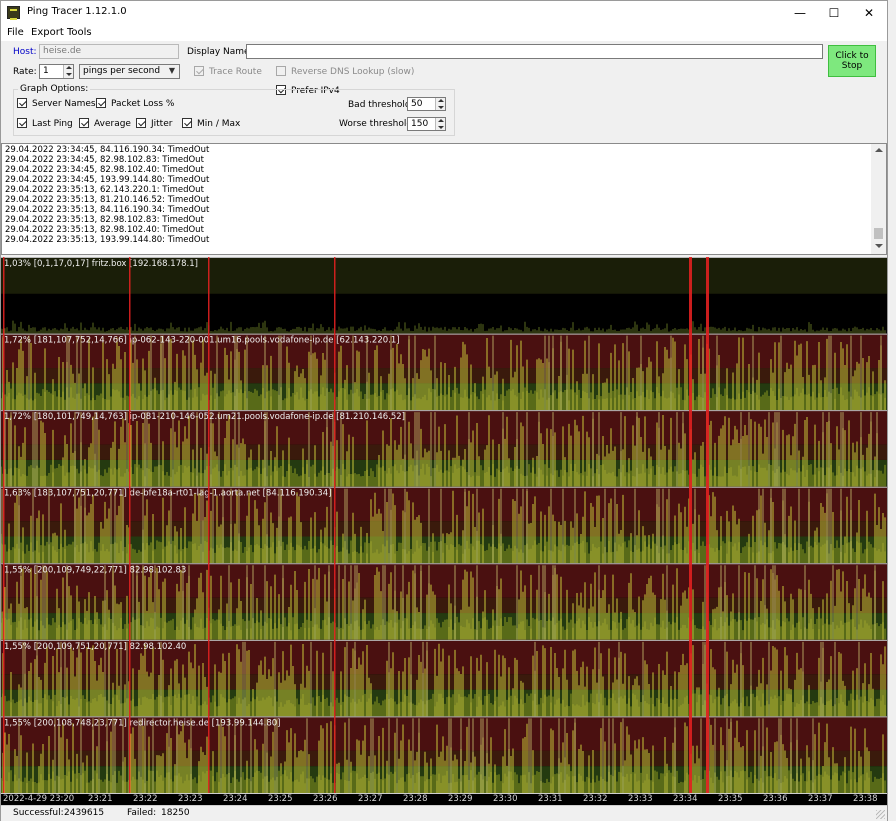 The image size is (896, 821). What do you see at coordinates (879, 246) in the screenshot?
I see `scroll-down-icon` at bounding box center [879, 246].